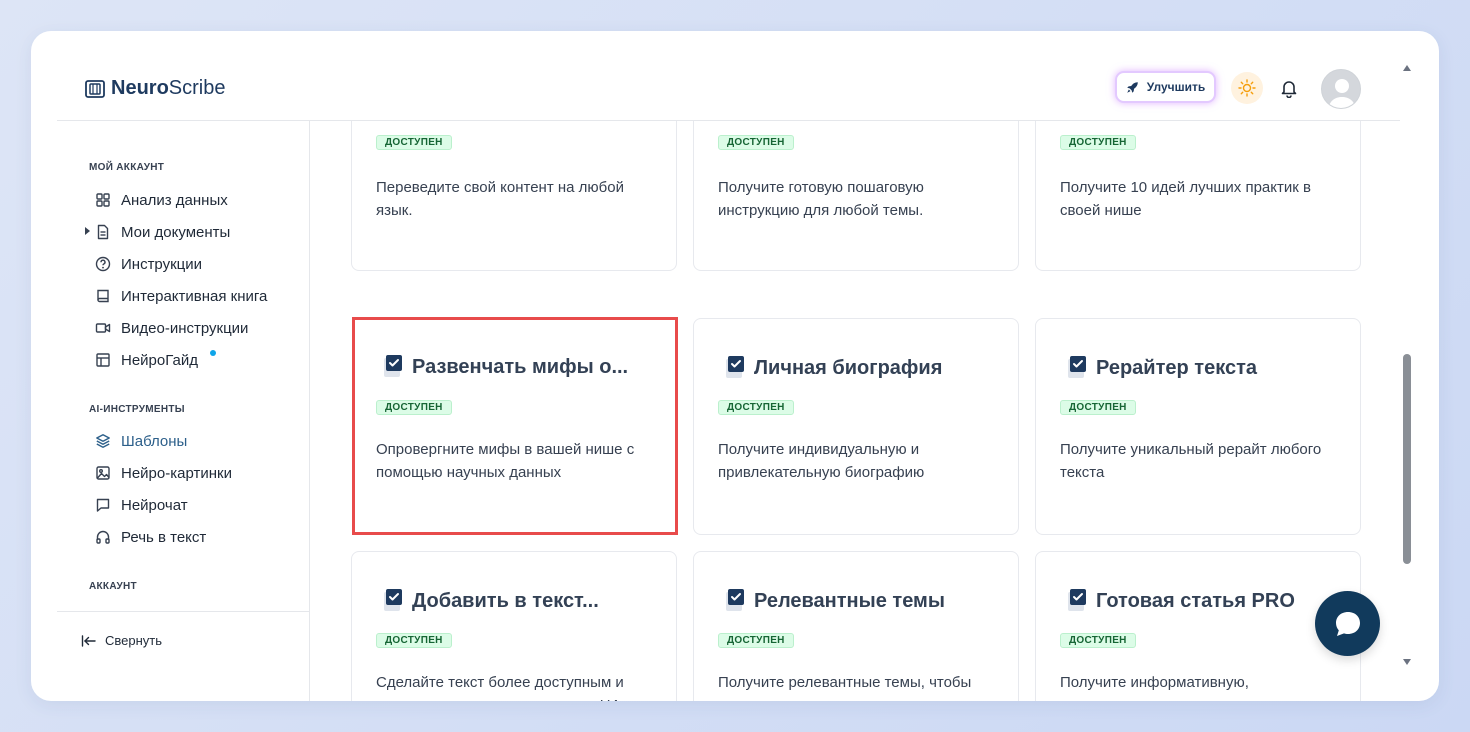  Describe the element at coordinates (1407, 662) in the screenshot. I see `scroll-down-arrow-icon` at that location.